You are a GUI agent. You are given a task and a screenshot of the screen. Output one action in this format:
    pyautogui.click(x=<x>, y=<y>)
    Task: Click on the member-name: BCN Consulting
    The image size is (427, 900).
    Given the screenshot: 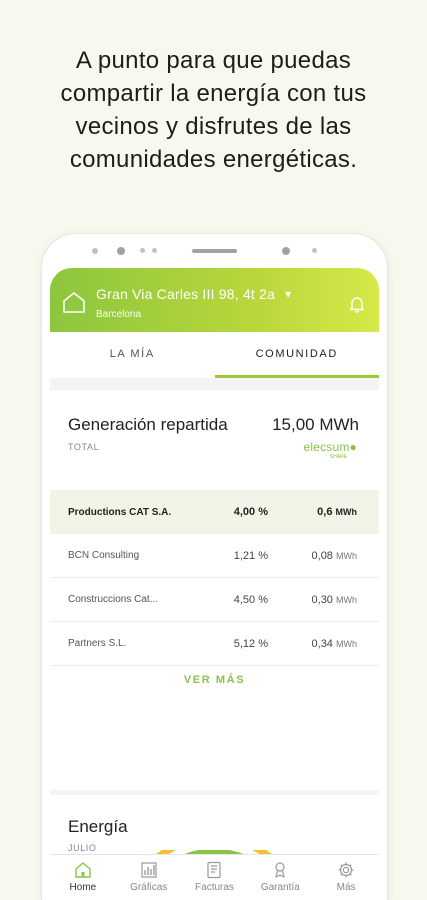 What is the action you would take?
    pyautogui.click(x=104, y=555)
    